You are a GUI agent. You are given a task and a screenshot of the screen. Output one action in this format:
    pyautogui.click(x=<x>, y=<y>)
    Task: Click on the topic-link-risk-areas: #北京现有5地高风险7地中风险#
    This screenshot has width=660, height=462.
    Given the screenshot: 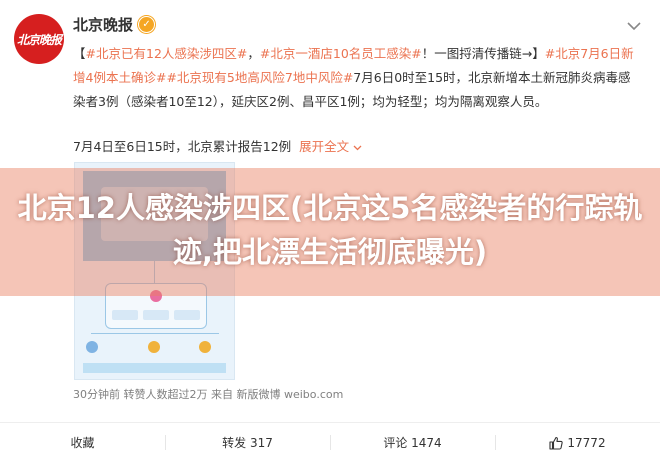 What is the action you would take?
    pyautogui.click(x=259, y=77)
    